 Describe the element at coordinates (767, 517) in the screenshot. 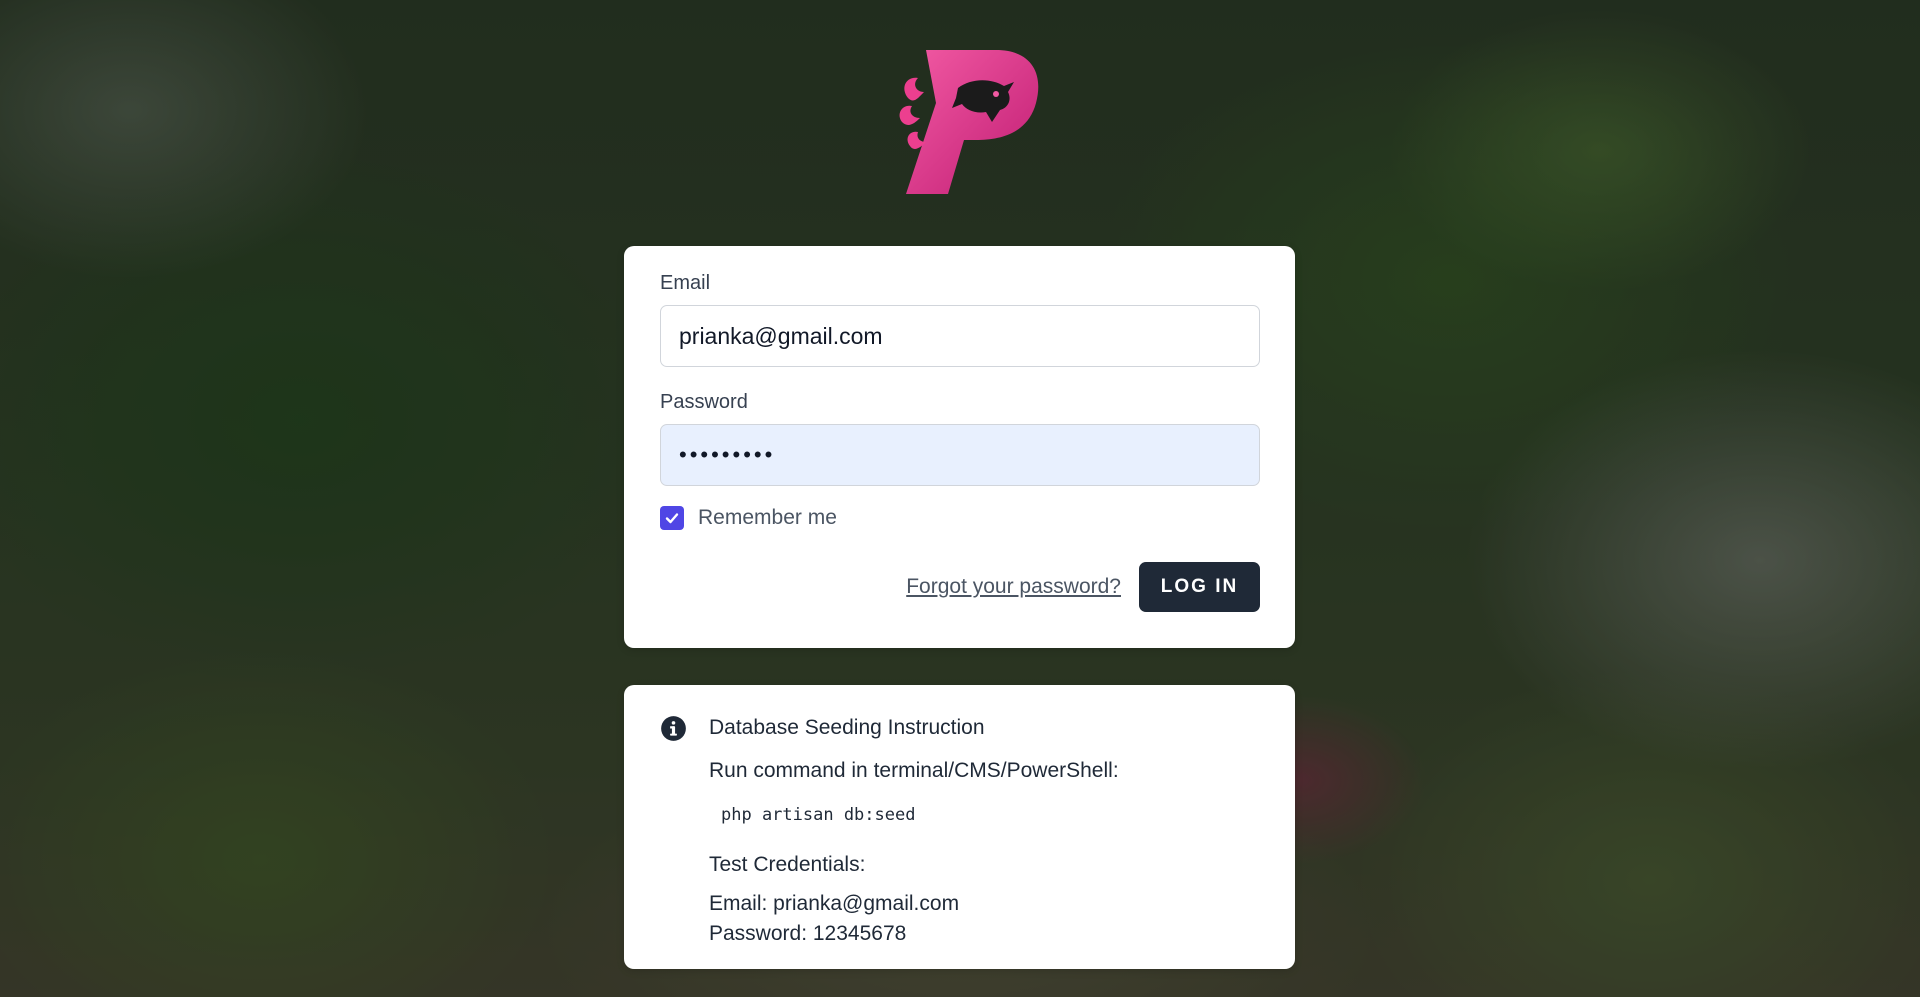

I see `remember-me-label: Remember me` at that location.